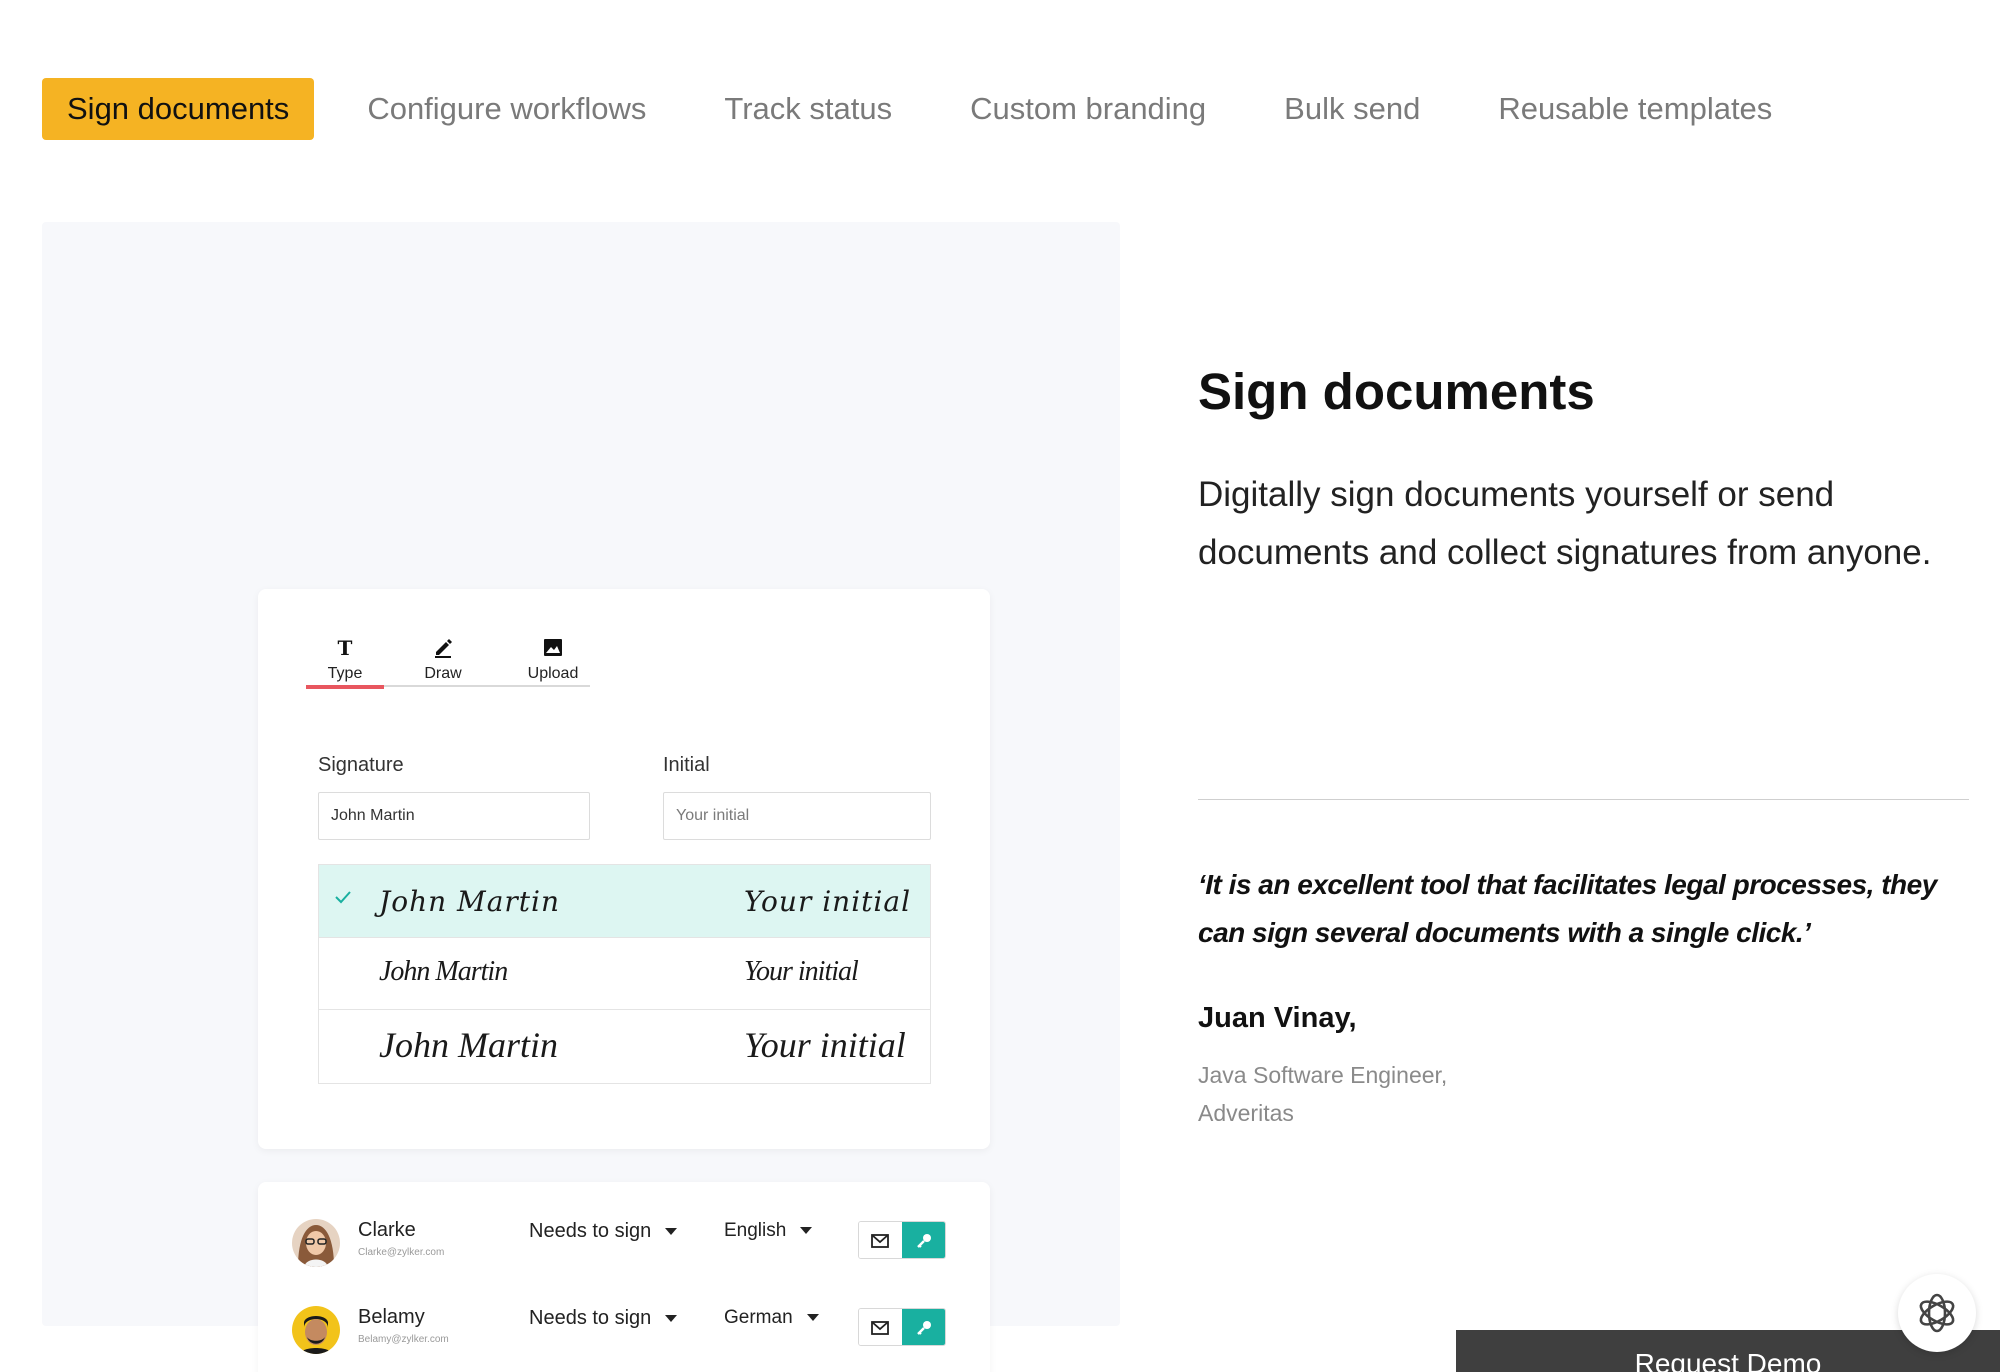 The width and height of the screenshot is (2000, 1372). Describe the element at coordinates (343, 897) in the screenshot. I see `check-icon` at that location.